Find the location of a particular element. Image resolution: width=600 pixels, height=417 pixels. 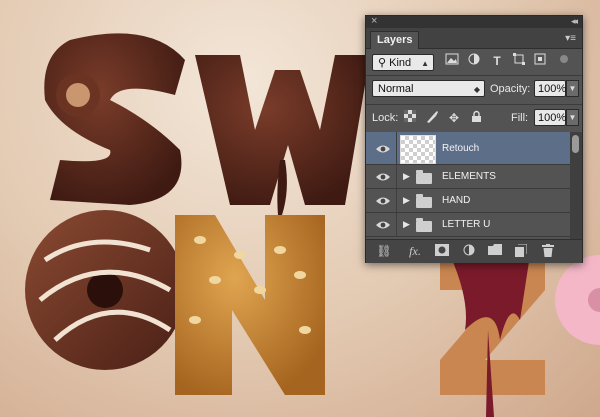

fx-icon: fx. is located at coordinates (415, 251).